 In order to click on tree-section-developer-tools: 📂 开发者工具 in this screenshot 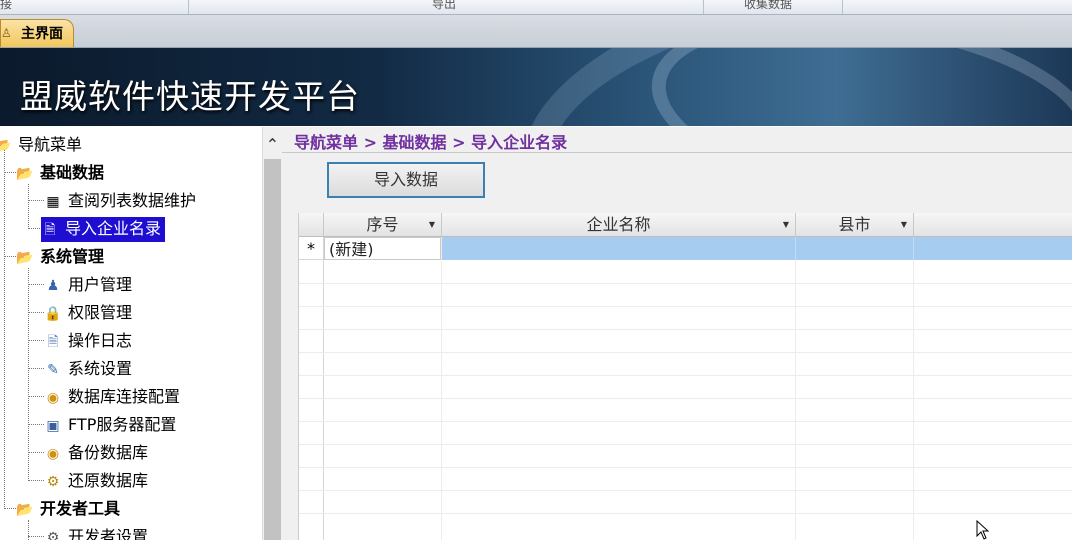, I will do `click(68, 509)`.